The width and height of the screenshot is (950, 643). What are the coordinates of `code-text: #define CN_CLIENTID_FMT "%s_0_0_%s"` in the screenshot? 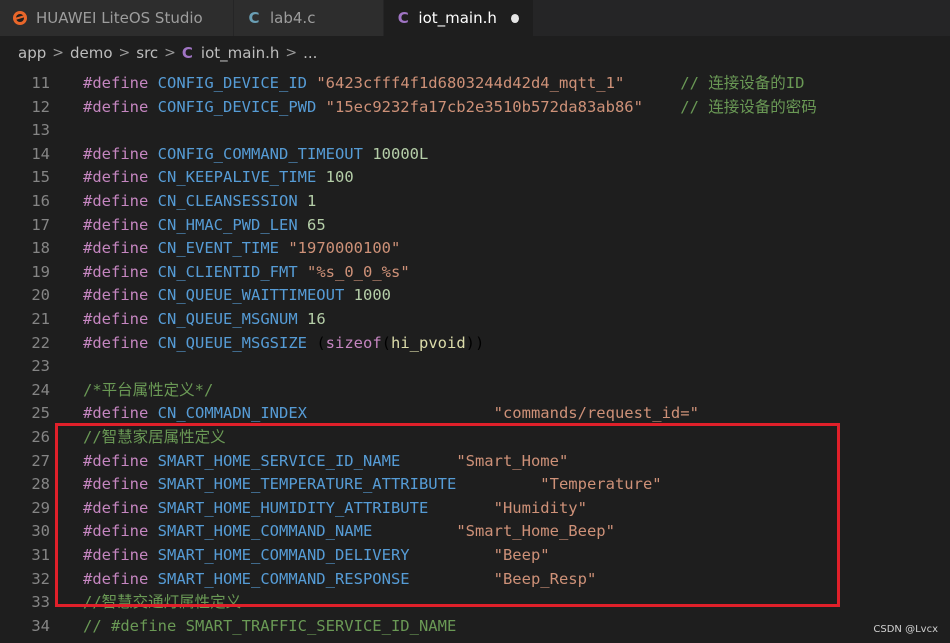 It's located at (246, 271).